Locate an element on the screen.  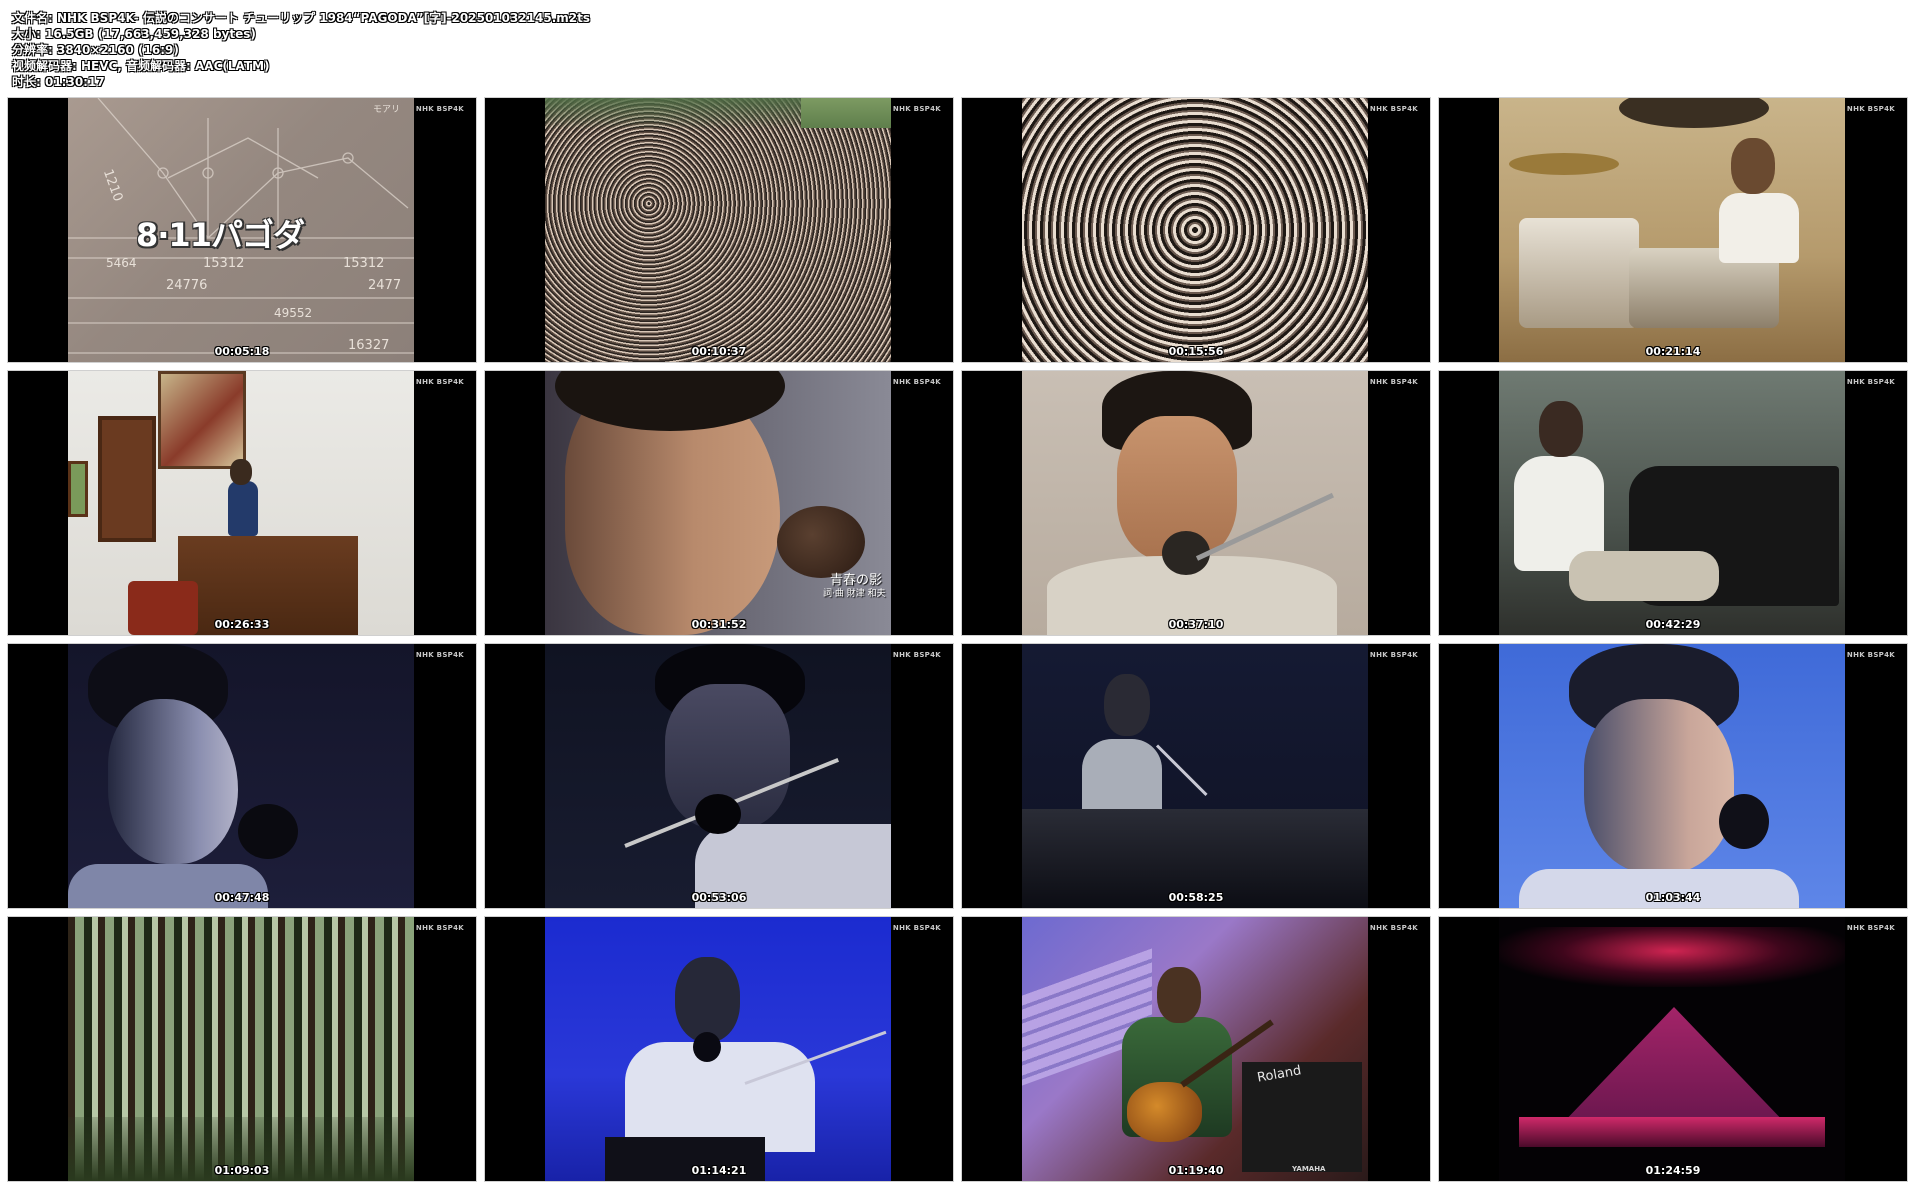
frame-singer-dark is located at coordinates (718, 776).